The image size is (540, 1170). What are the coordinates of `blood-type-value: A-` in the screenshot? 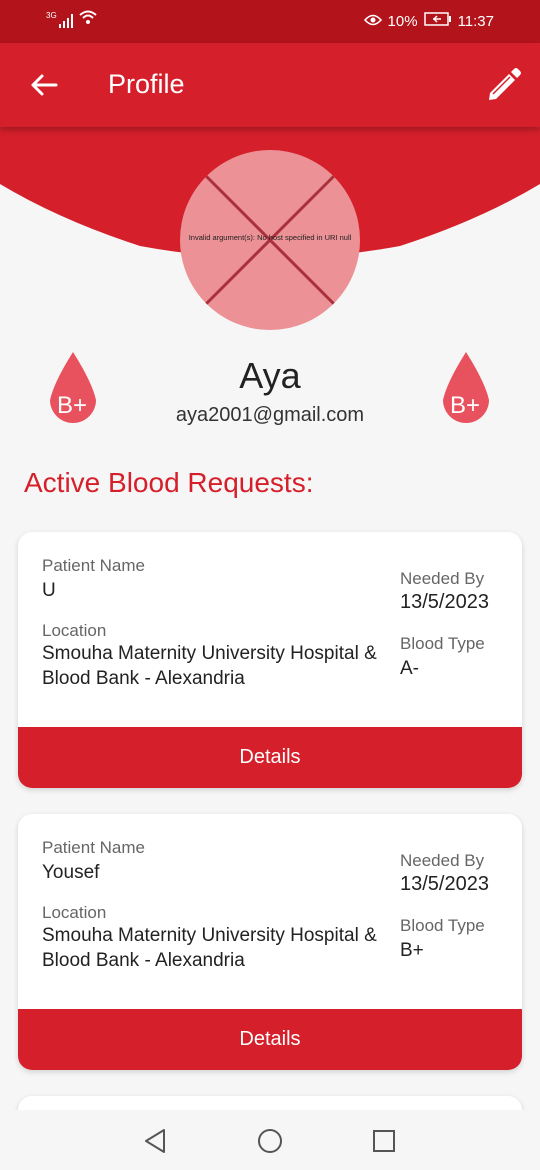 It's located at (409, 668).